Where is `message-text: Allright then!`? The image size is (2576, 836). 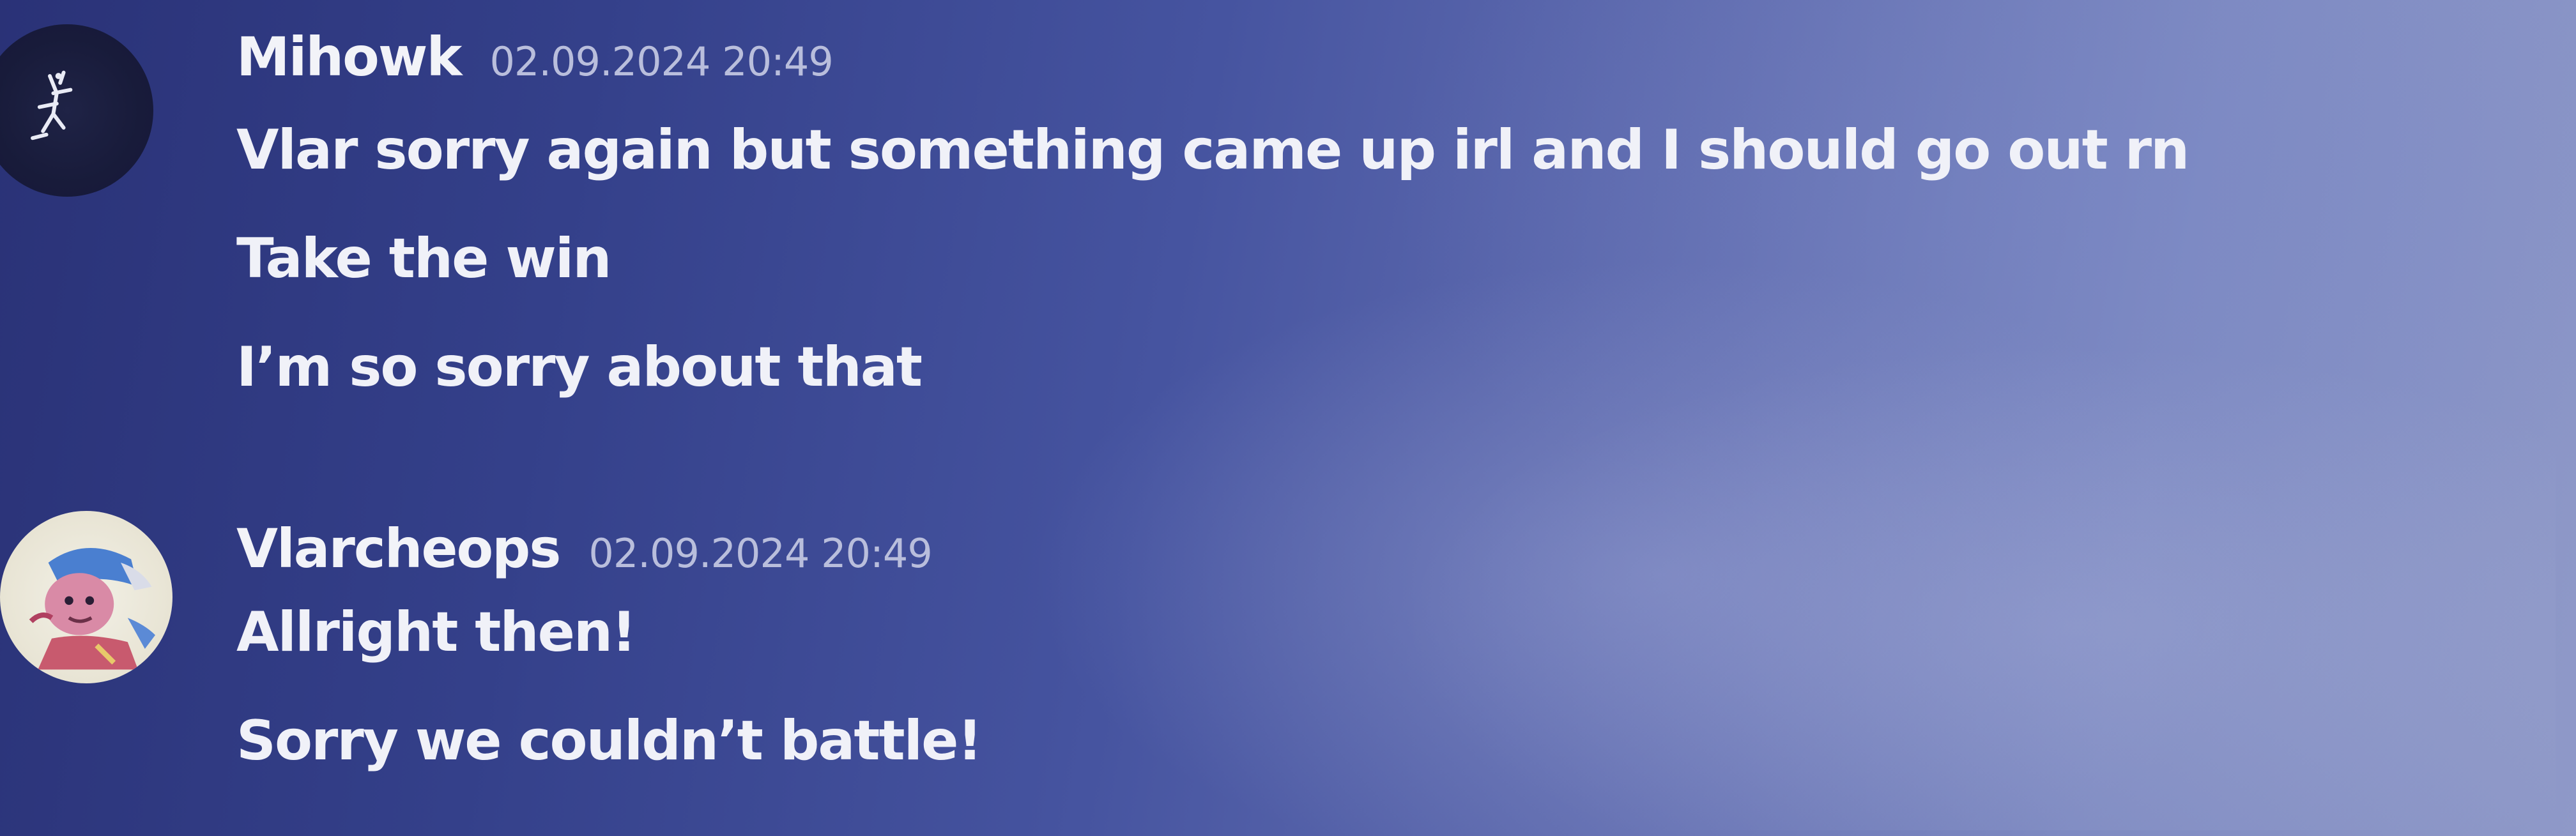 message-text: Allright then! is located at coordinates (436, 632).